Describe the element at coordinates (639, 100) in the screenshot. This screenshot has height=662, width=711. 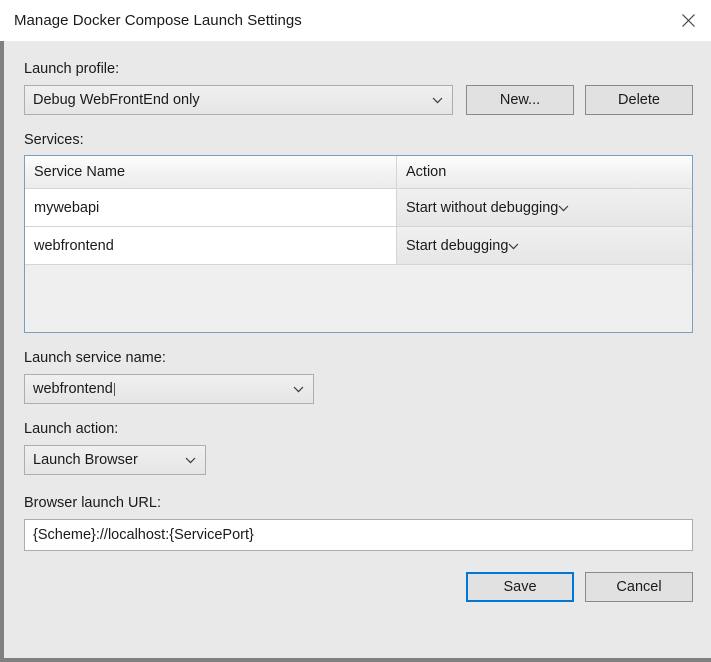
I see `delete-profile-button: Delete` at that location.